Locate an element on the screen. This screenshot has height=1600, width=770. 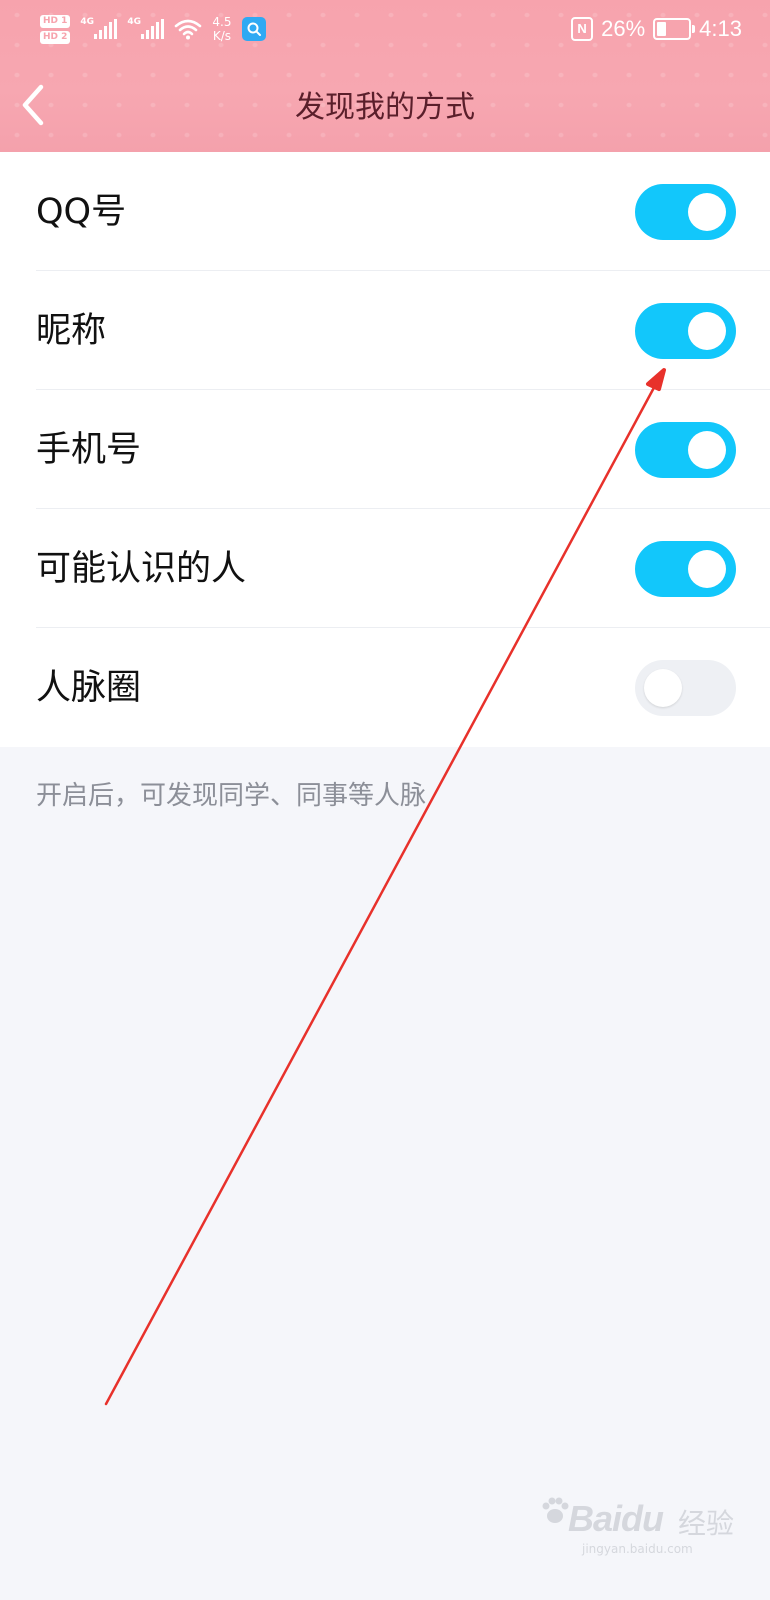
setting-label: 昵称 is located at coordinates (71, 331).